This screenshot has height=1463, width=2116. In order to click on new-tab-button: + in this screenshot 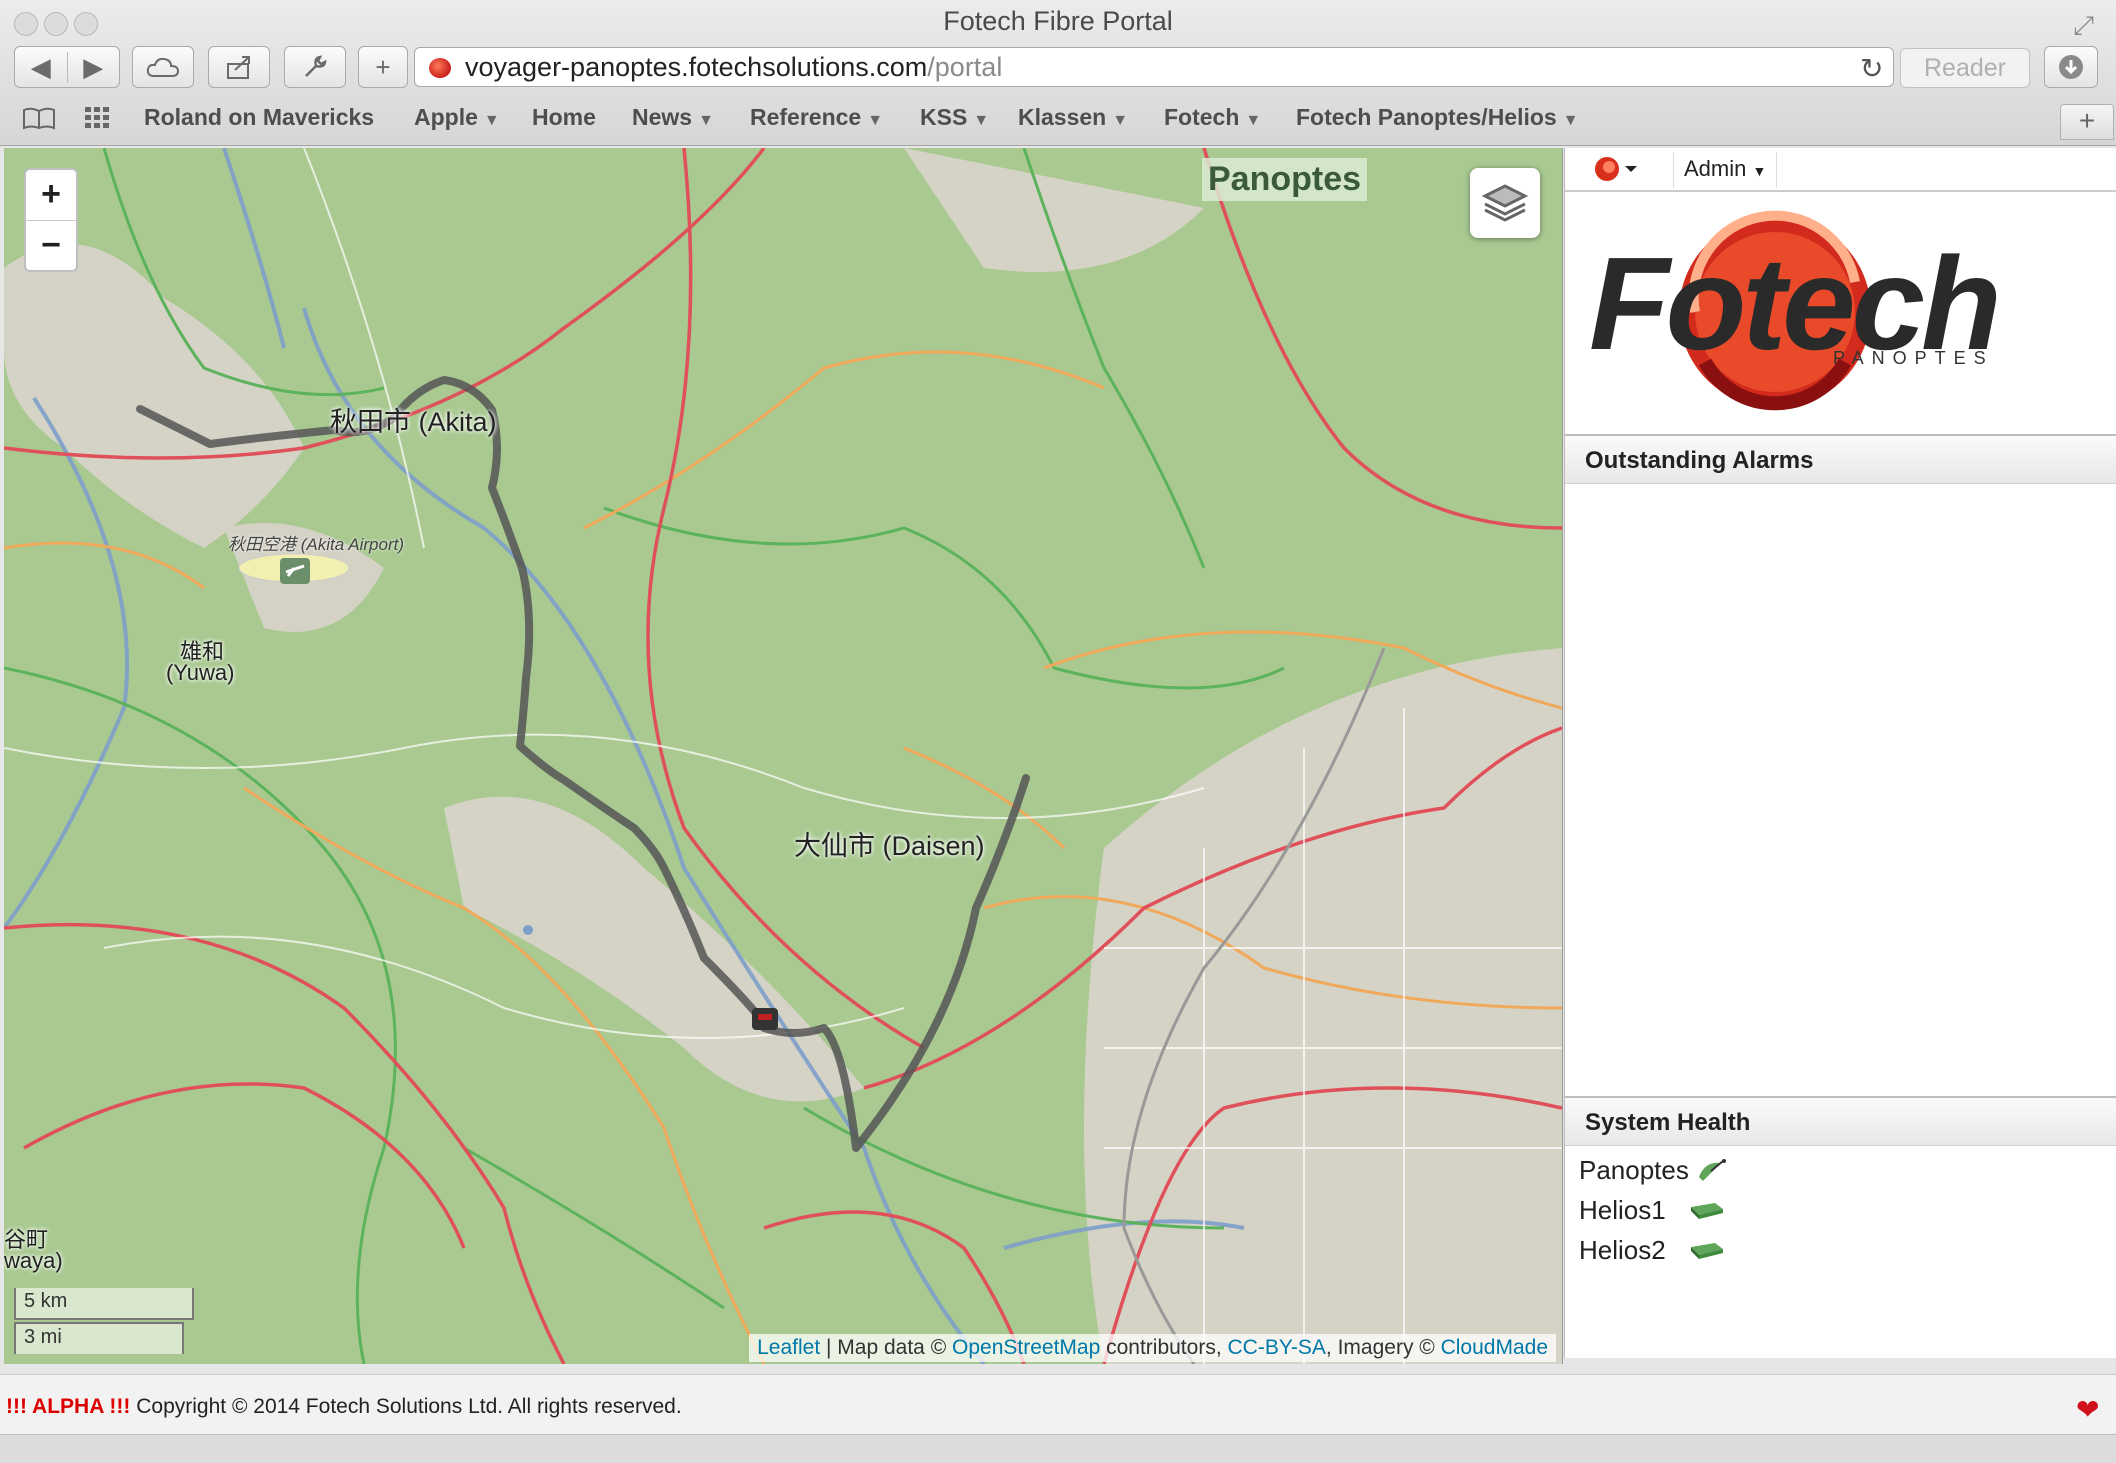, I will do `click(2087, 122)`.